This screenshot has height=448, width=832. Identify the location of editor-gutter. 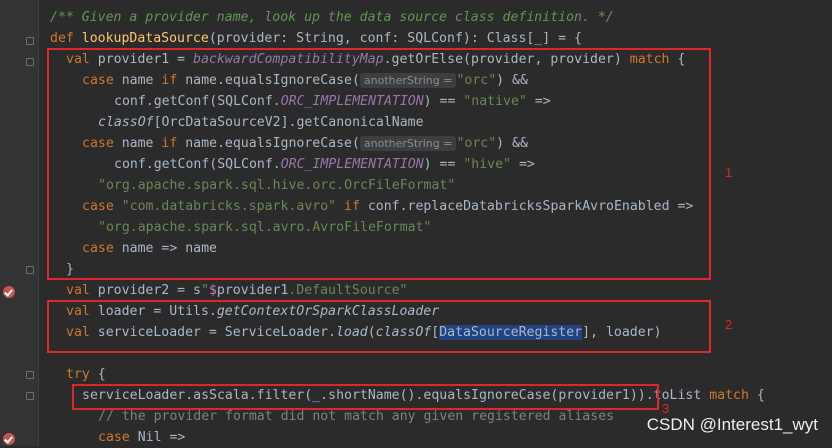
(19, 223).